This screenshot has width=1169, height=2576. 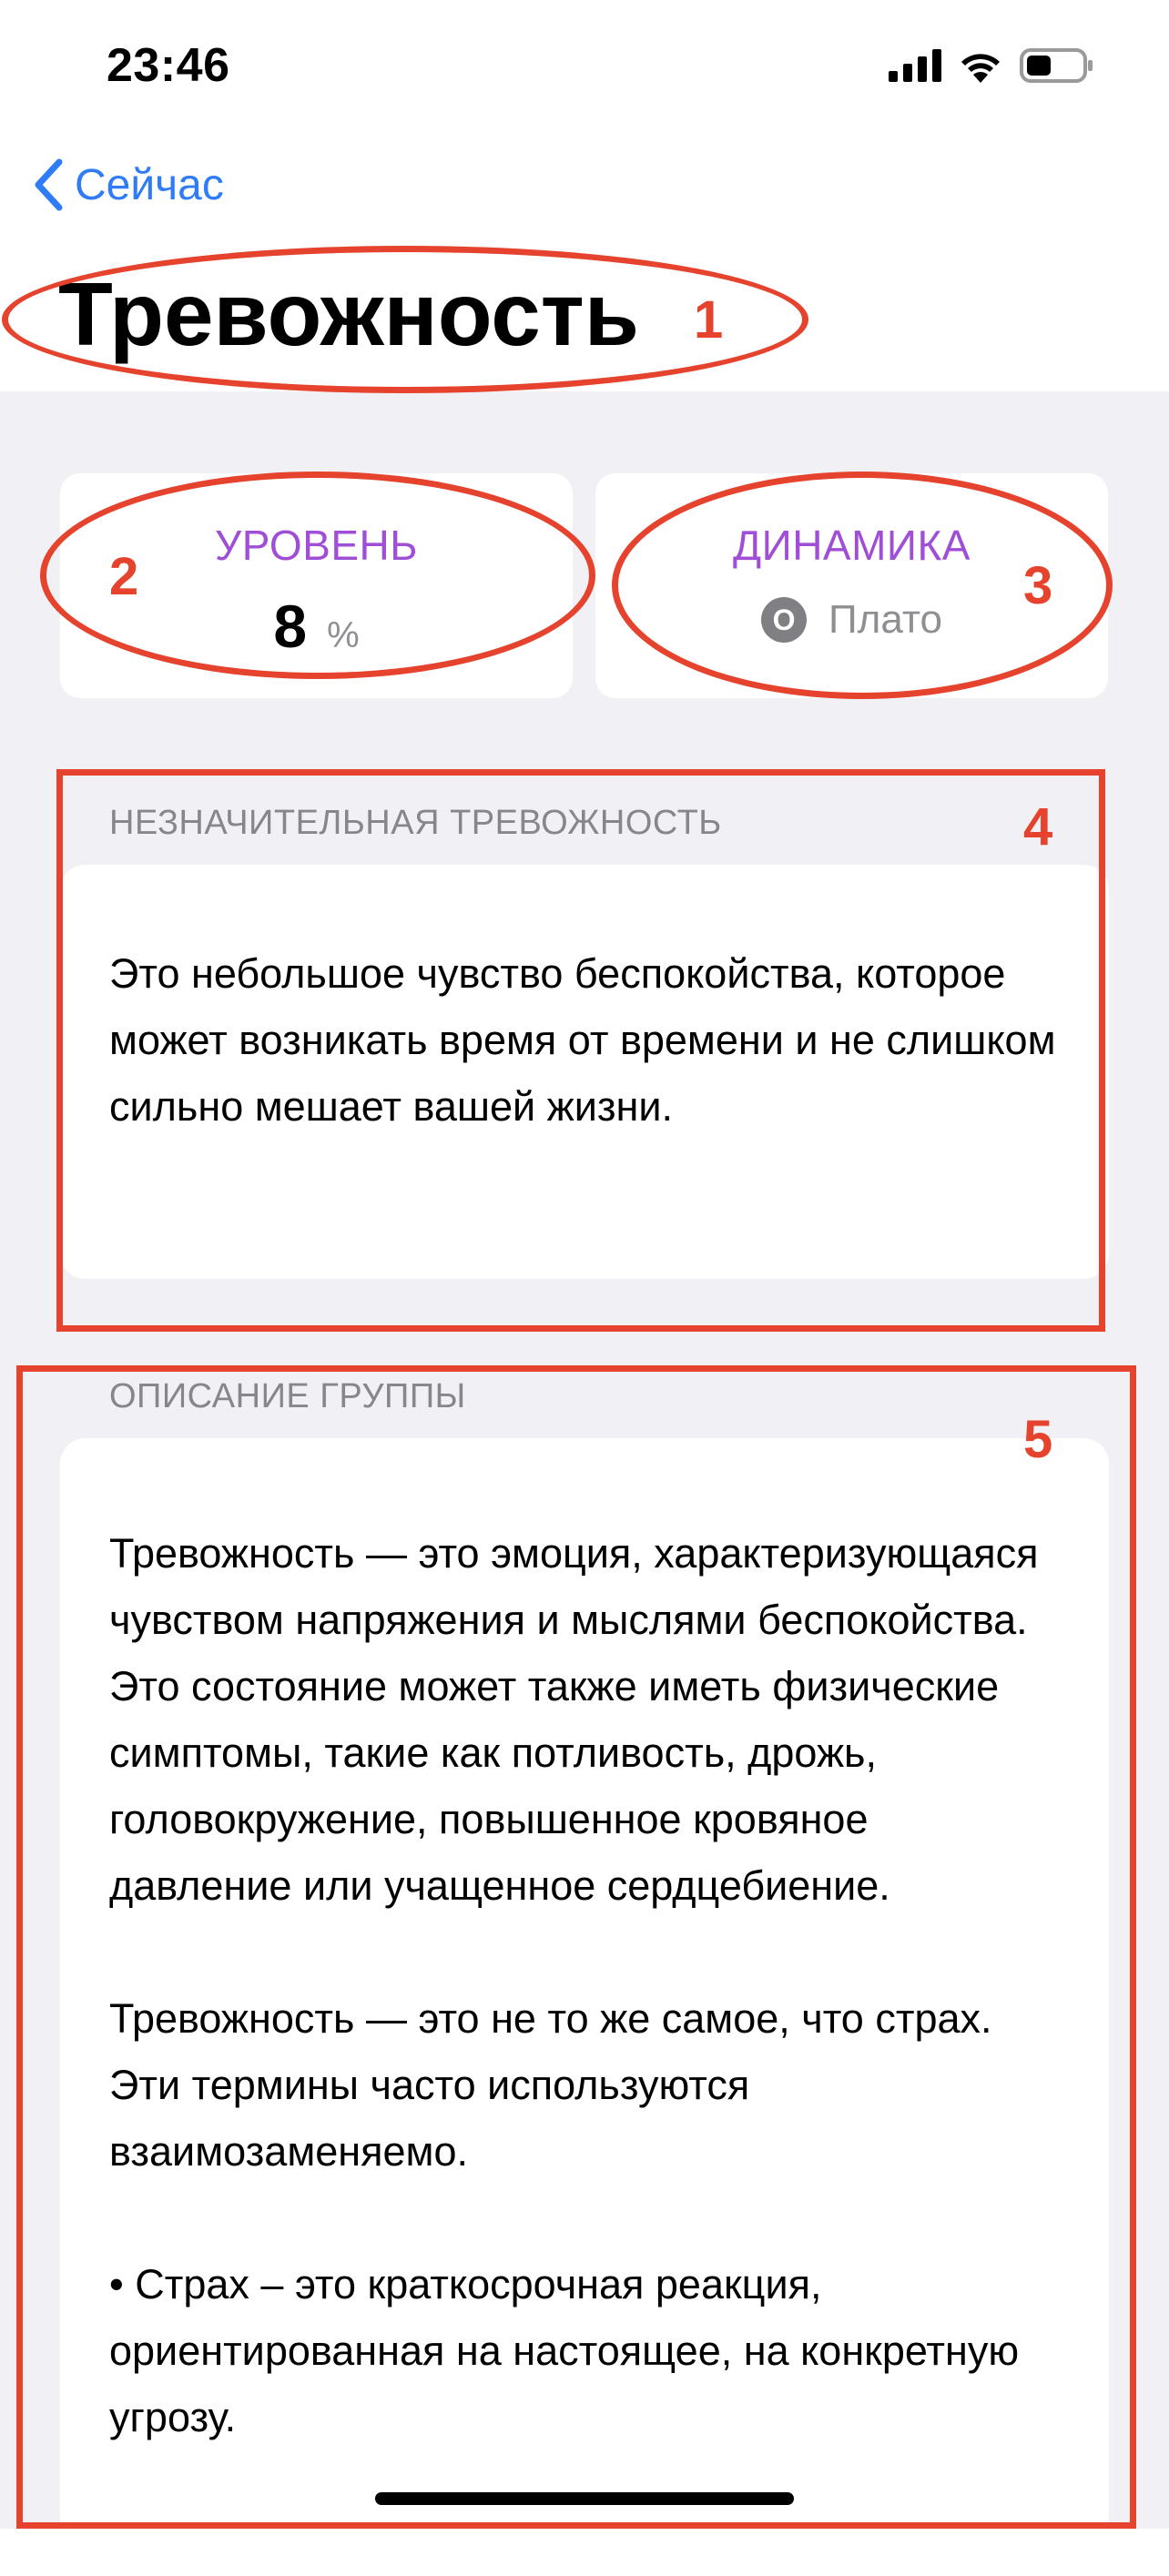 I want to click on status-icons, so click(x=991, y=66).